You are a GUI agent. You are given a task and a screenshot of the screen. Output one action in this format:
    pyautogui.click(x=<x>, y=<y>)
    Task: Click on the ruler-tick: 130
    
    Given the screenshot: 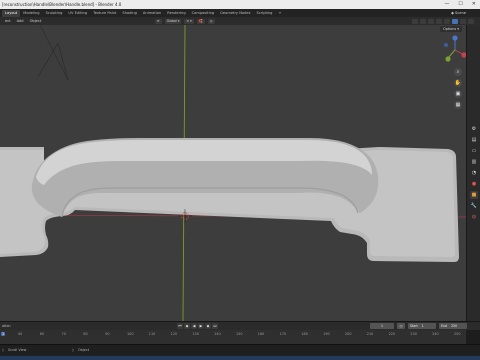 What is the action you would take?
    pyautogui.click(x=195, y=334)
    